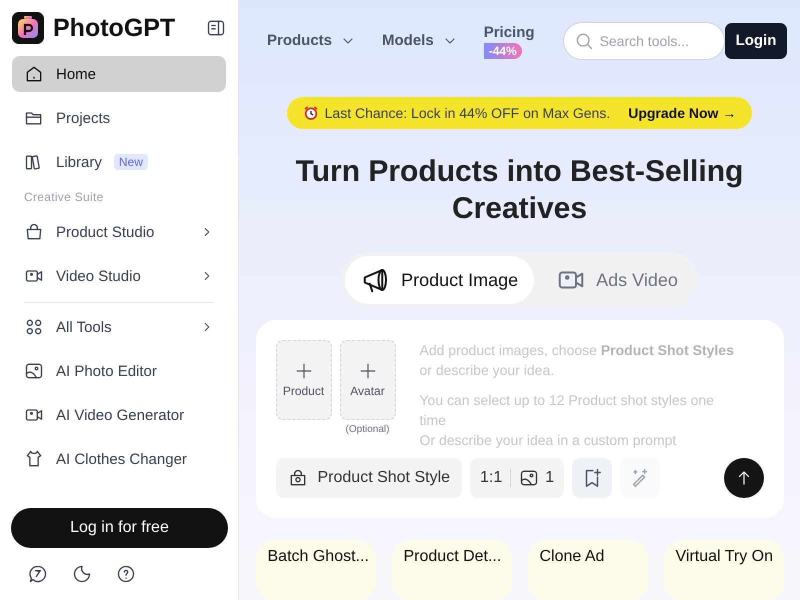 This screenshot has height=600, width=800. I want to click on alarm-clock-icon, so click(310, 113).